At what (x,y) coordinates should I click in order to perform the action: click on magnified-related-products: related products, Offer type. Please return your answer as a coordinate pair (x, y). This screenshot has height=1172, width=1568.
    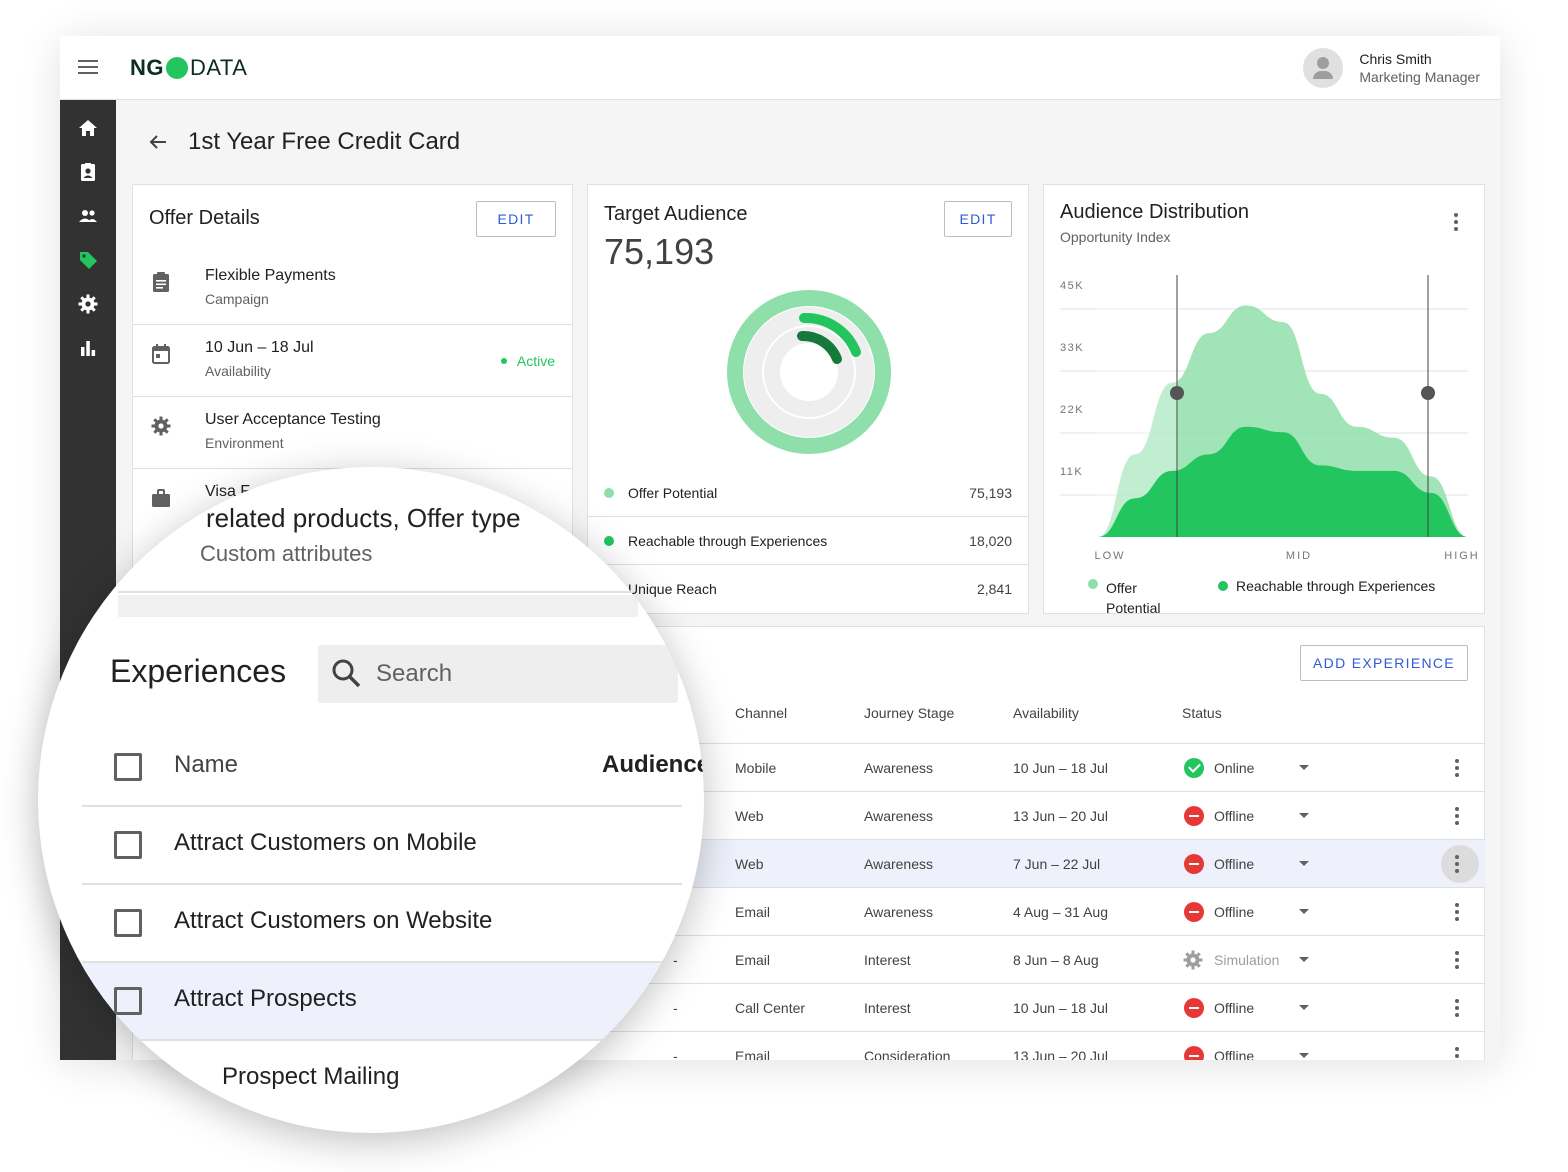
    Looking at the image, I should click on (363, 518).